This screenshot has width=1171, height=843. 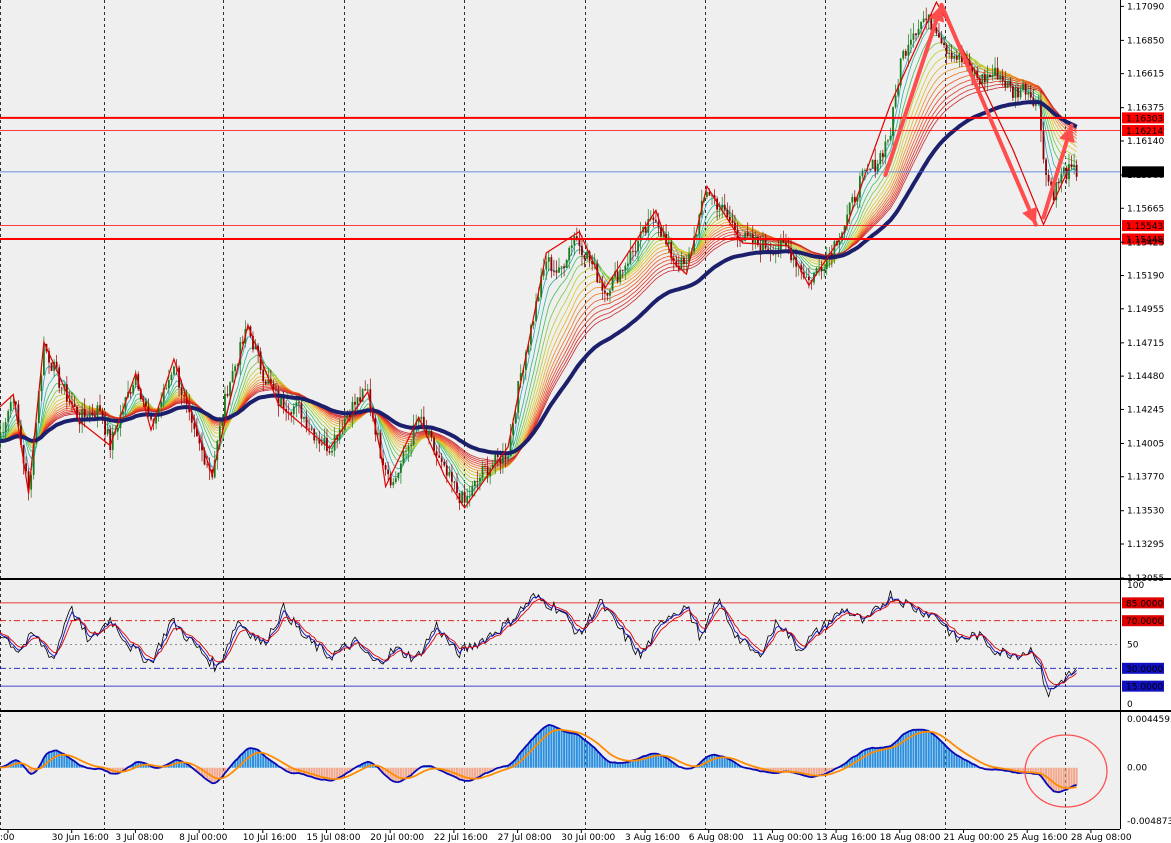 I want to click on time-tick-label: 22 Jul 16:00, so click(x=461, y=838).